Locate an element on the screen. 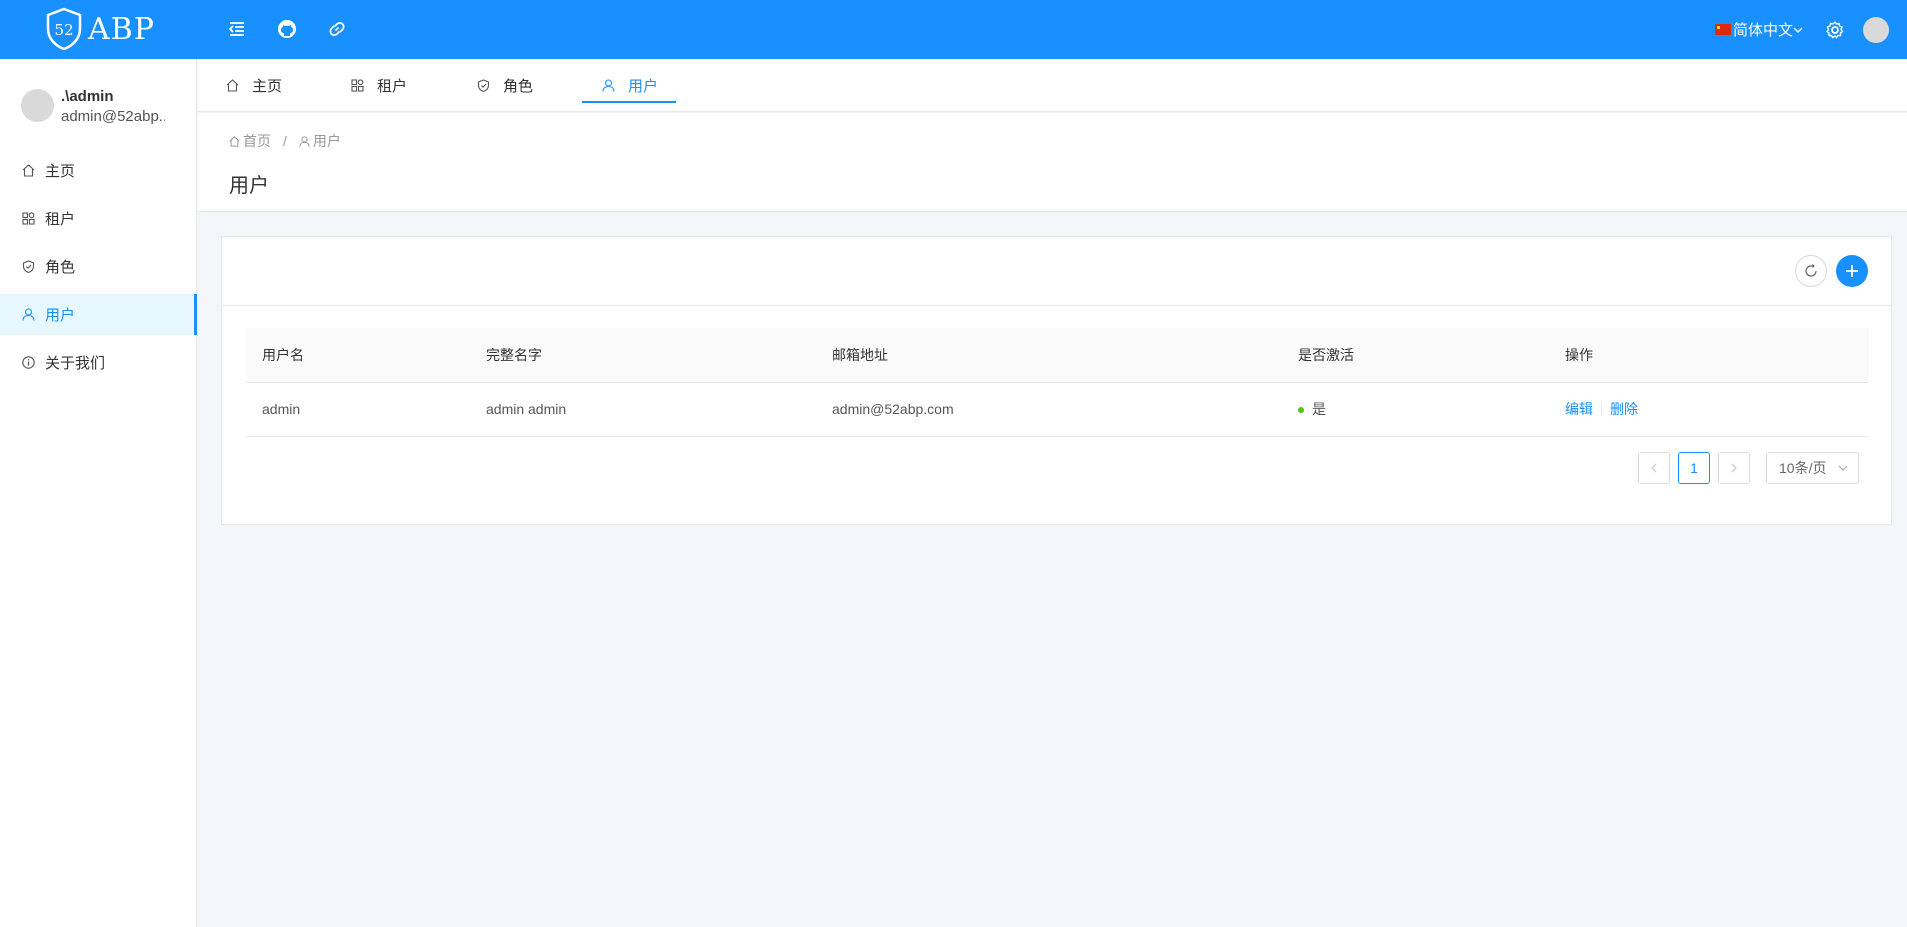 The image size is (1907, 927). page-size-value: 10条/页 is located at coordinates (1803, 468).